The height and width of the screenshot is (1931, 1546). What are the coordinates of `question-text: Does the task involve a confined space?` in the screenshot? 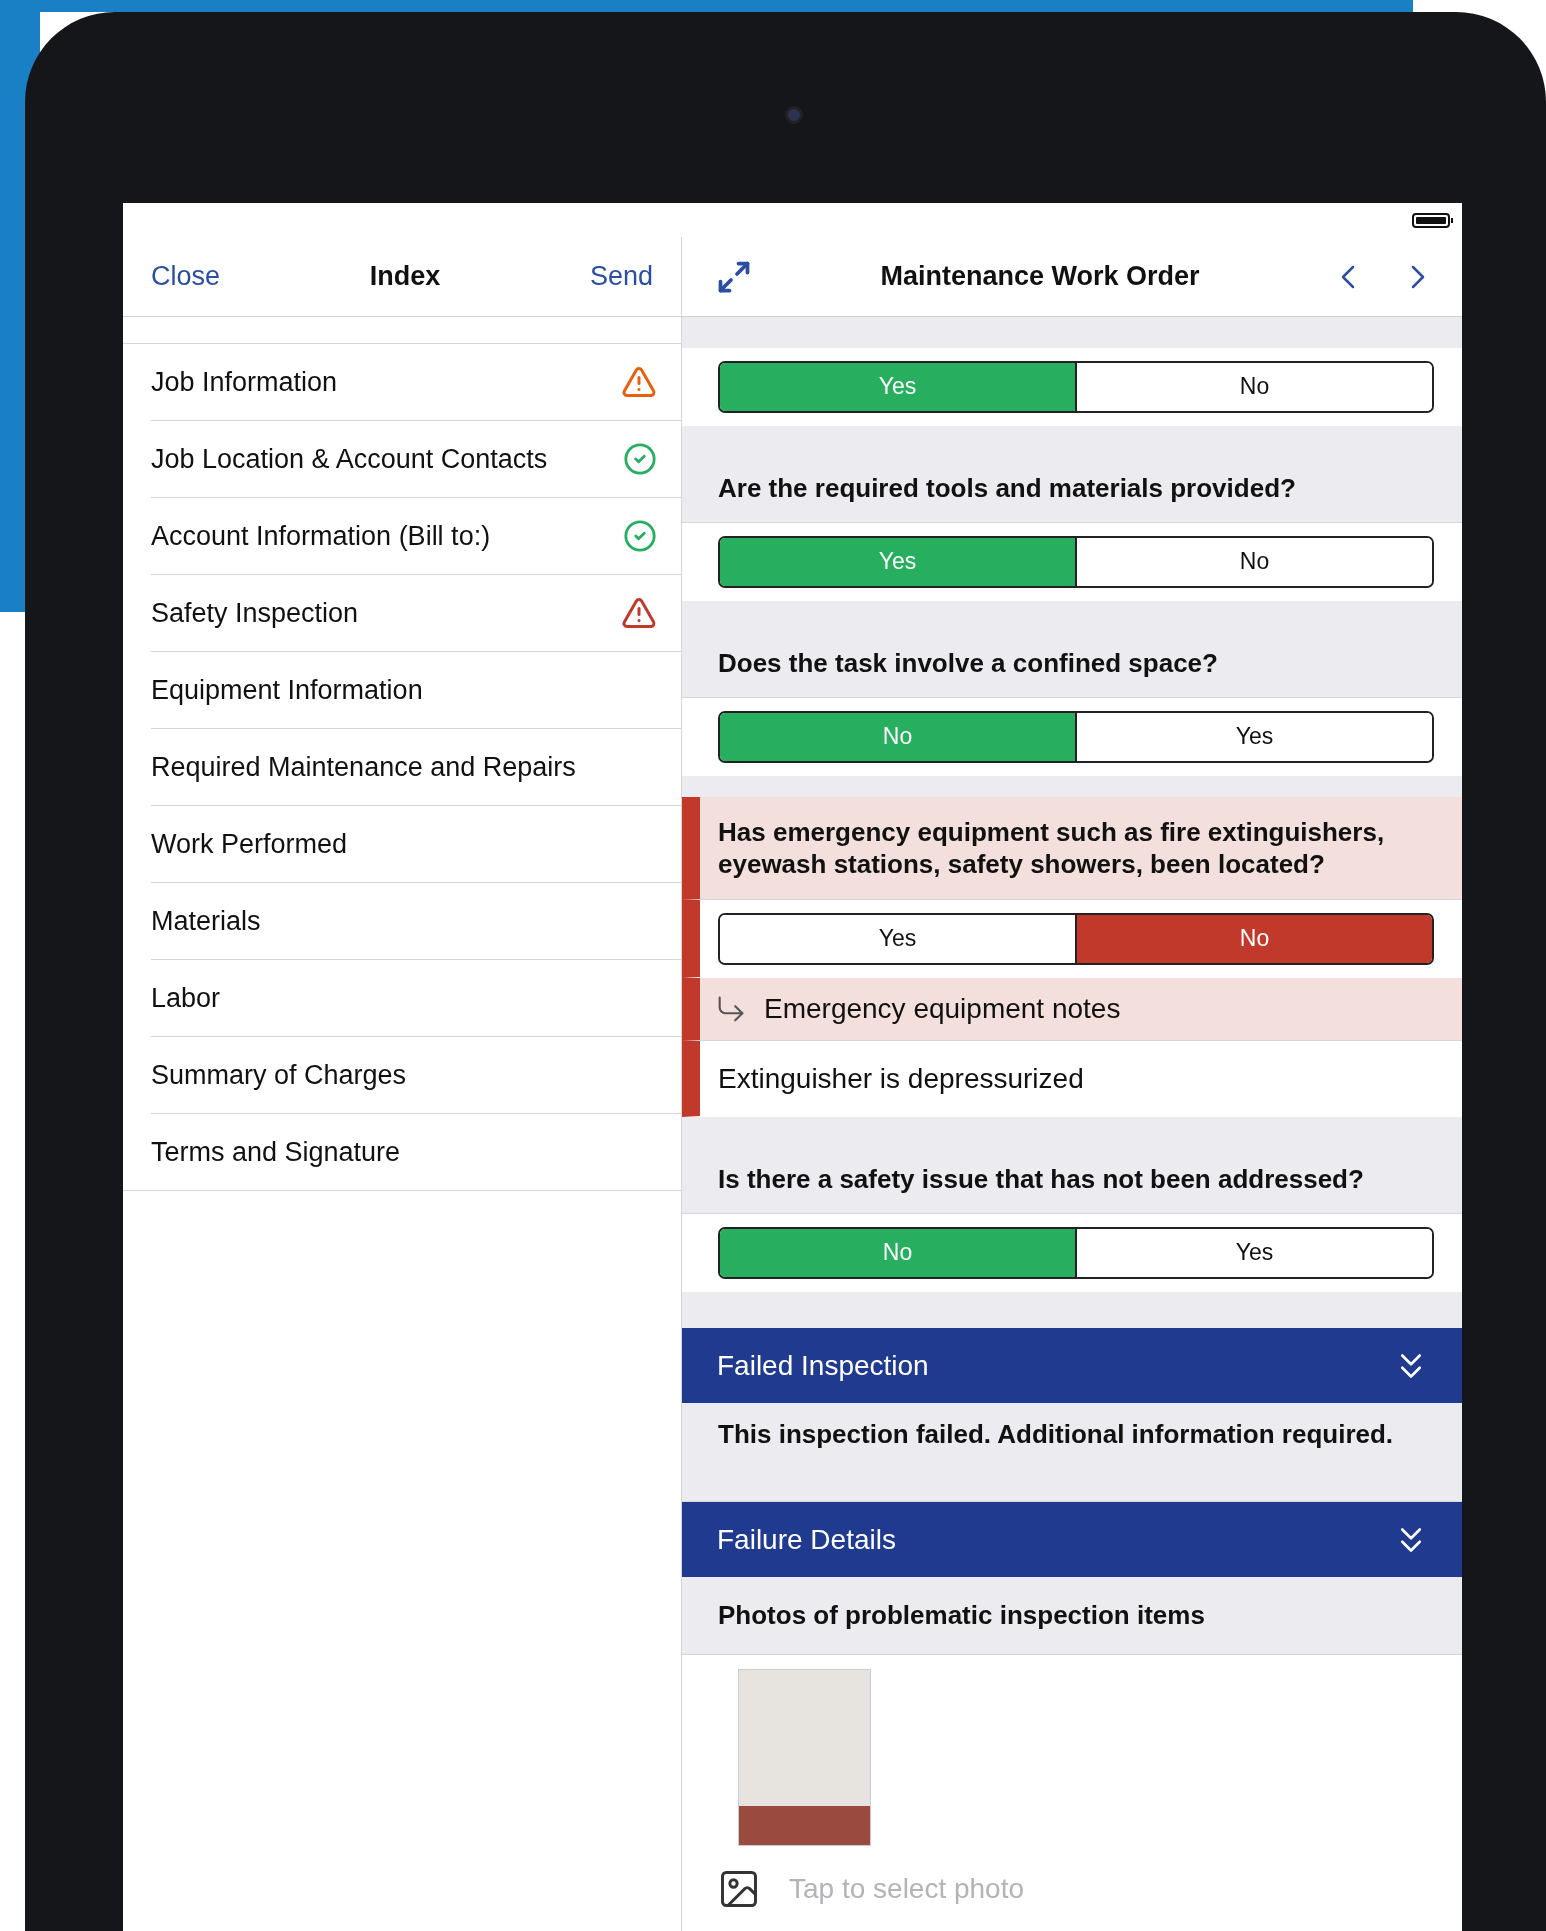 It's located at (968, 663).